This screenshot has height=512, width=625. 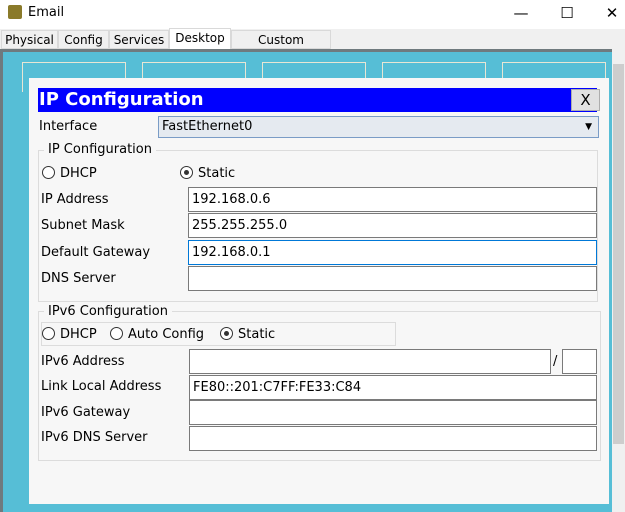 I want to click on tab-config: Config, so click(x=83, y=39).